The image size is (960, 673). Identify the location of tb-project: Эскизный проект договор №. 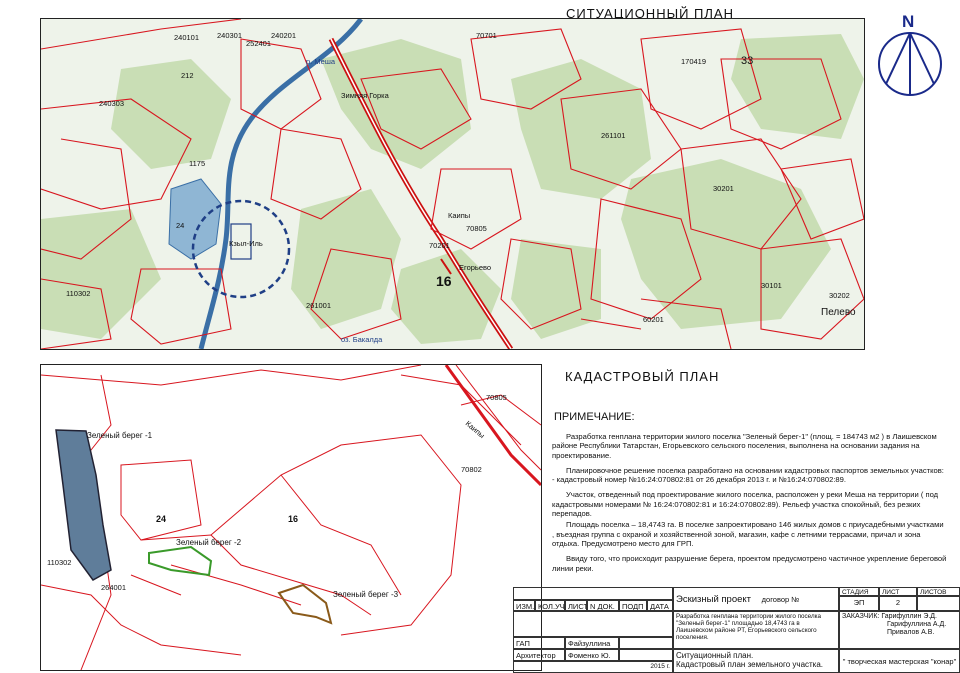
(756, 599).